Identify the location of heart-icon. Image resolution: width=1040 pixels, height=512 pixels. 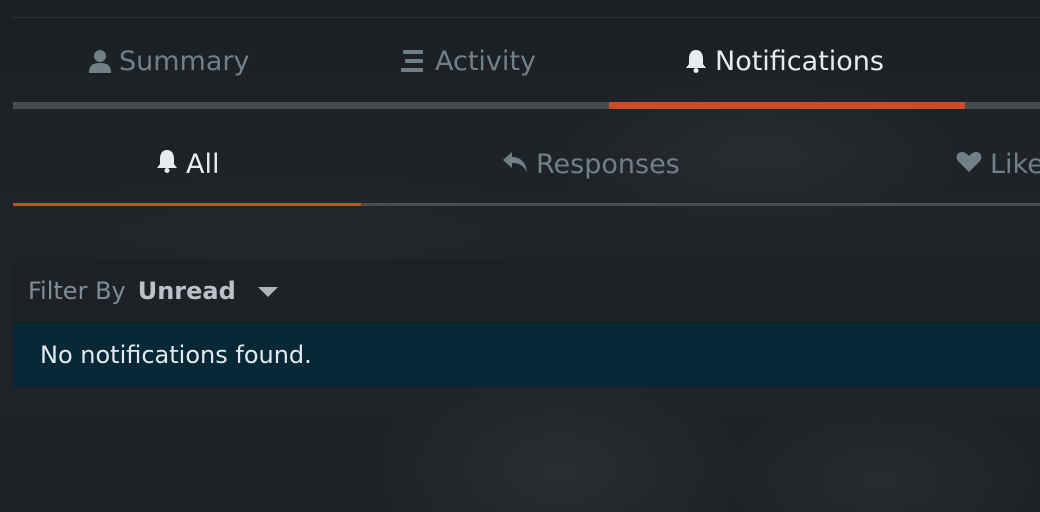
(969, 164).